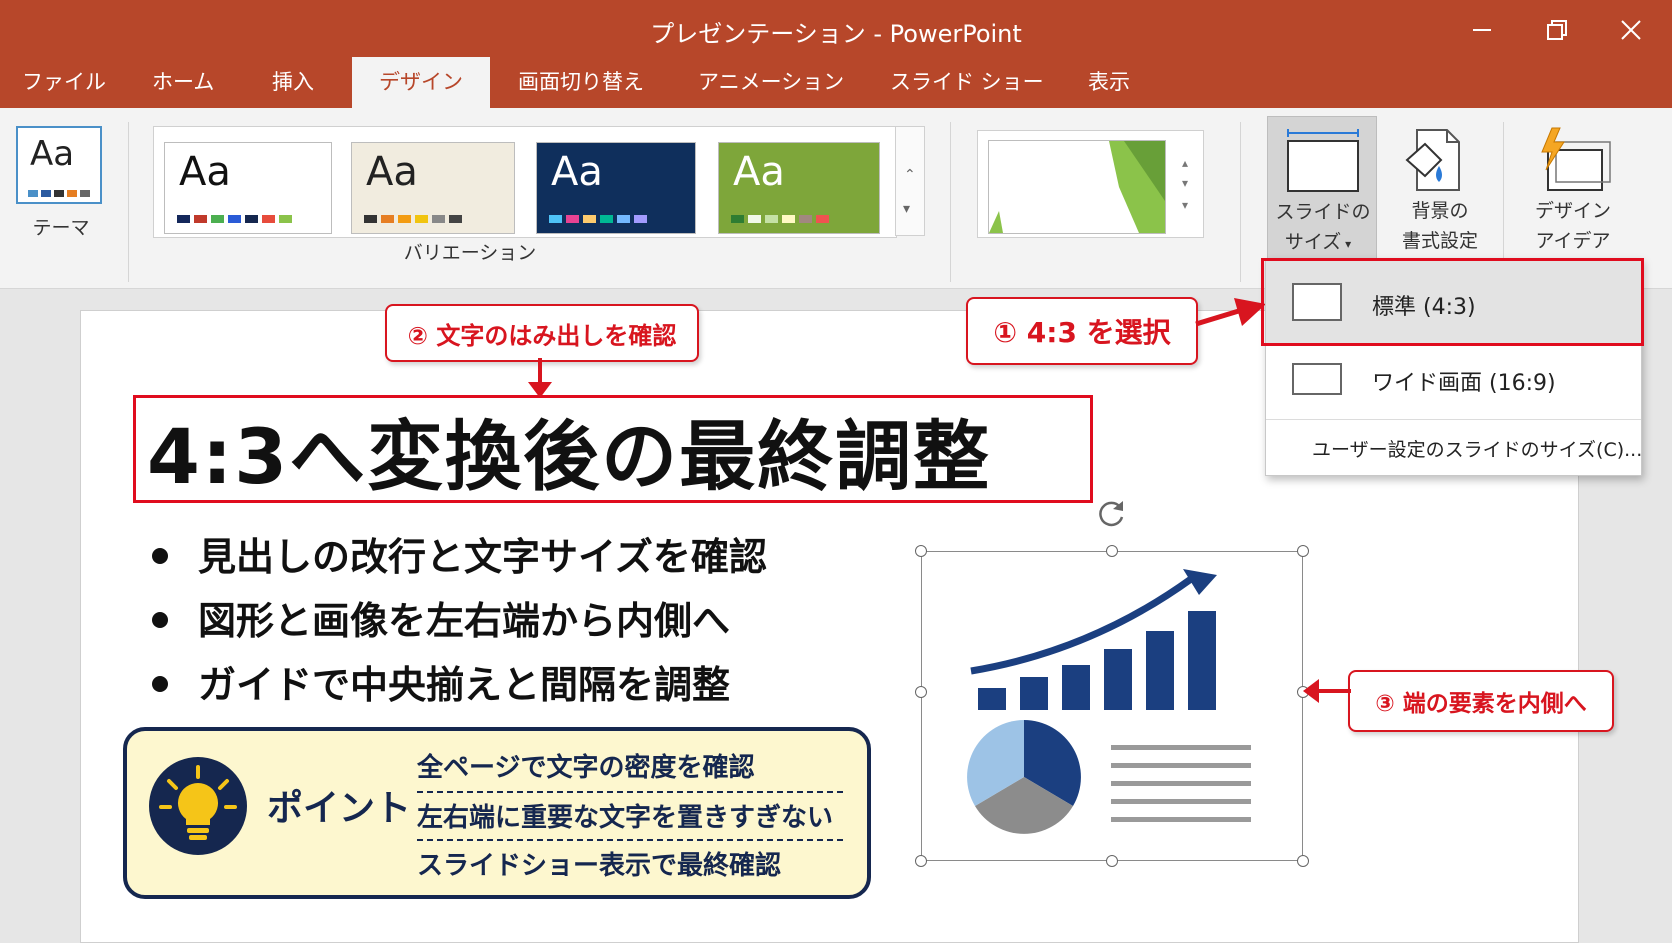  I want to click on slide-size-button: スライドの サイズ ▾, so click(1322, 191).